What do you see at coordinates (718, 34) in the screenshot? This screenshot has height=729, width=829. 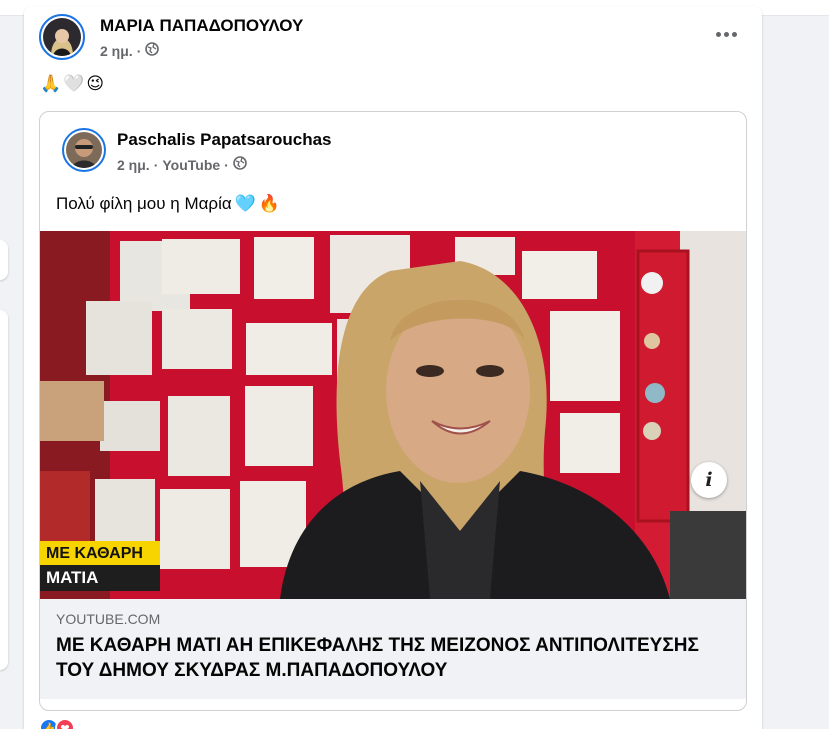 I see `more-options-icon` at bounding box center [718, 34].